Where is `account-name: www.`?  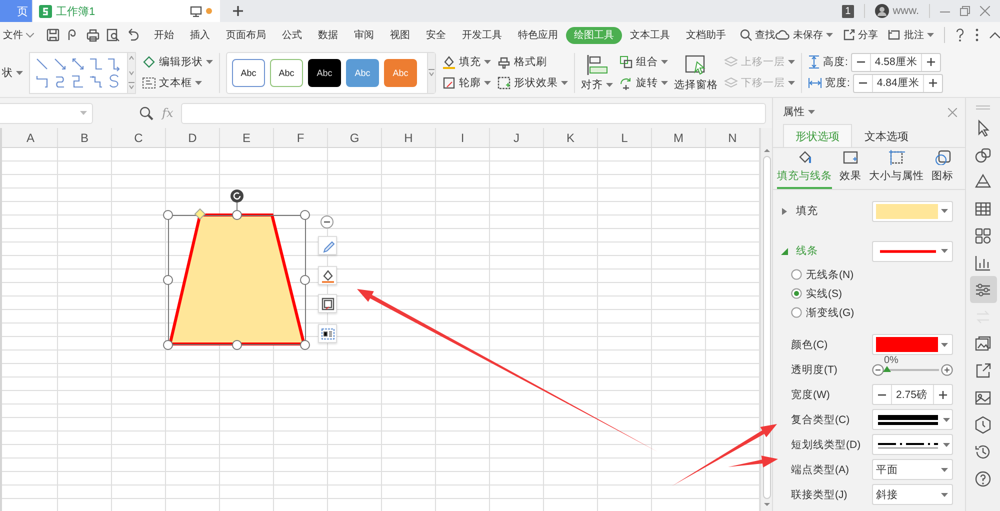
account-name: www. is located at coordinates (905, 11).